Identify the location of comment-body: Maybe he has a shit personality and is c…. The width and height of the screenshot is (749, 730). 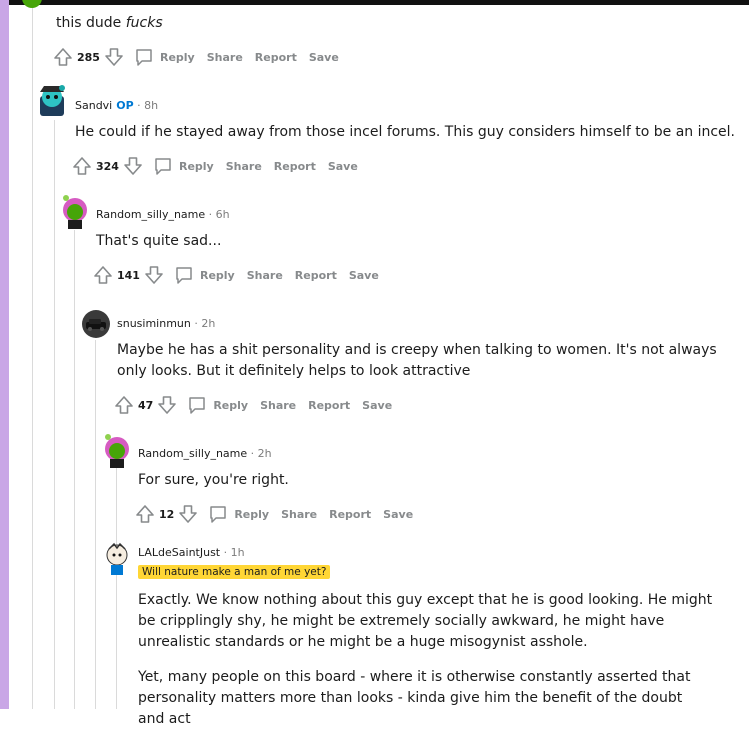
(417, 360).